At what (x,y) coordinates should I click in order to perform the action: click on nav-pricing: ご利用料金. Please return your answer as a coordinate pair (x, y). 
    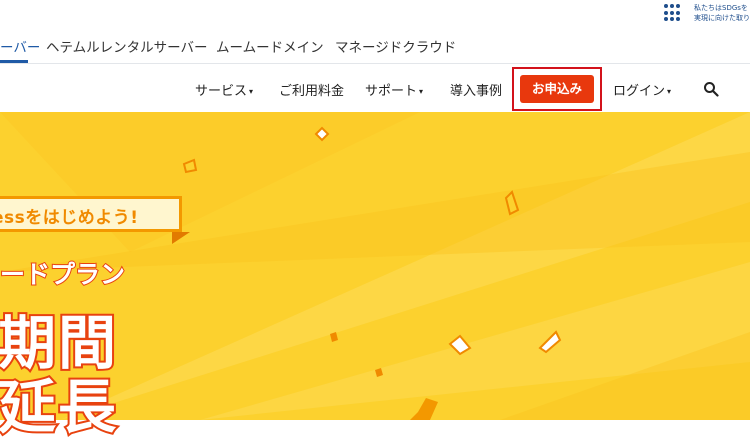
    Looking at the image, I should click on (311, 89).